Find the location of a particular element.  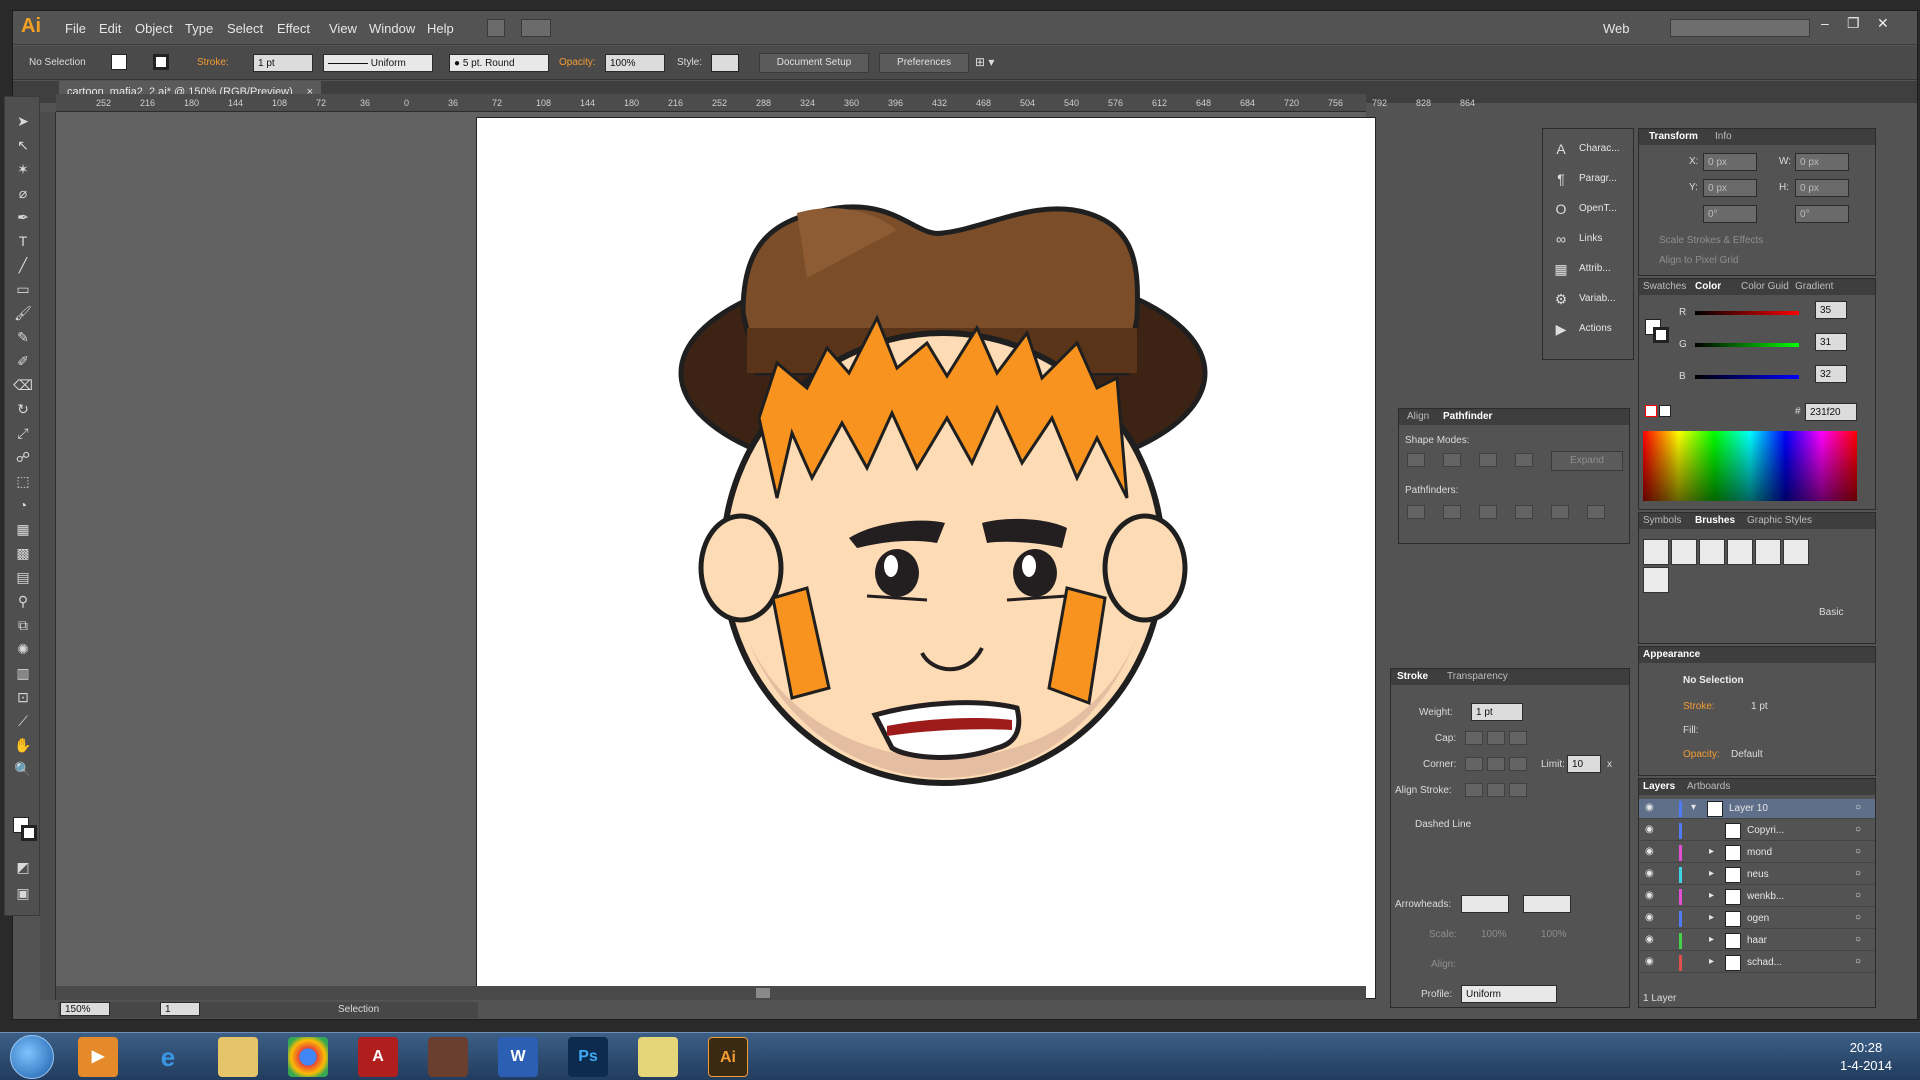

tab-layers: Layers is located at coordinates (1659, 786).